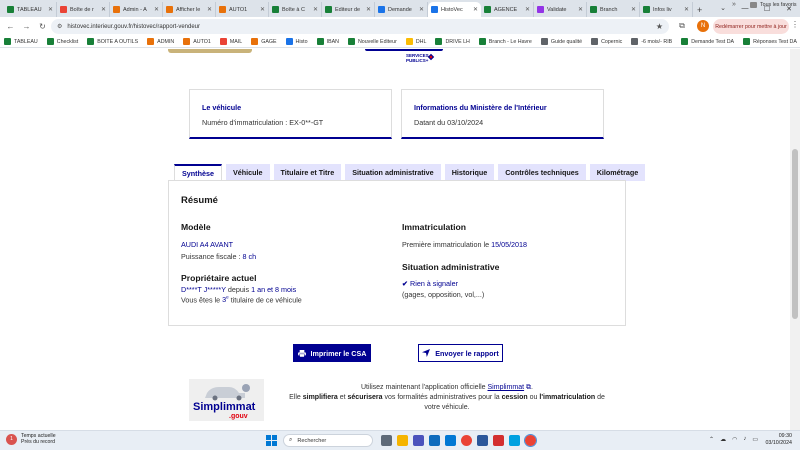 This screenshot has width=800, height=450. I want to click on bookmark-item: -6 mois/- RIB, so click(651, 41).